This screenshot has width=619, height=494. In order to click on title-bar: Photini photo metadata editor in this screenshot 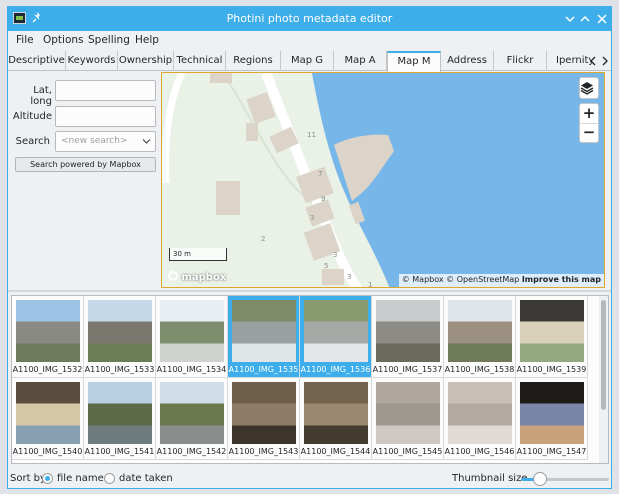, I will do `click(309, 19)`.